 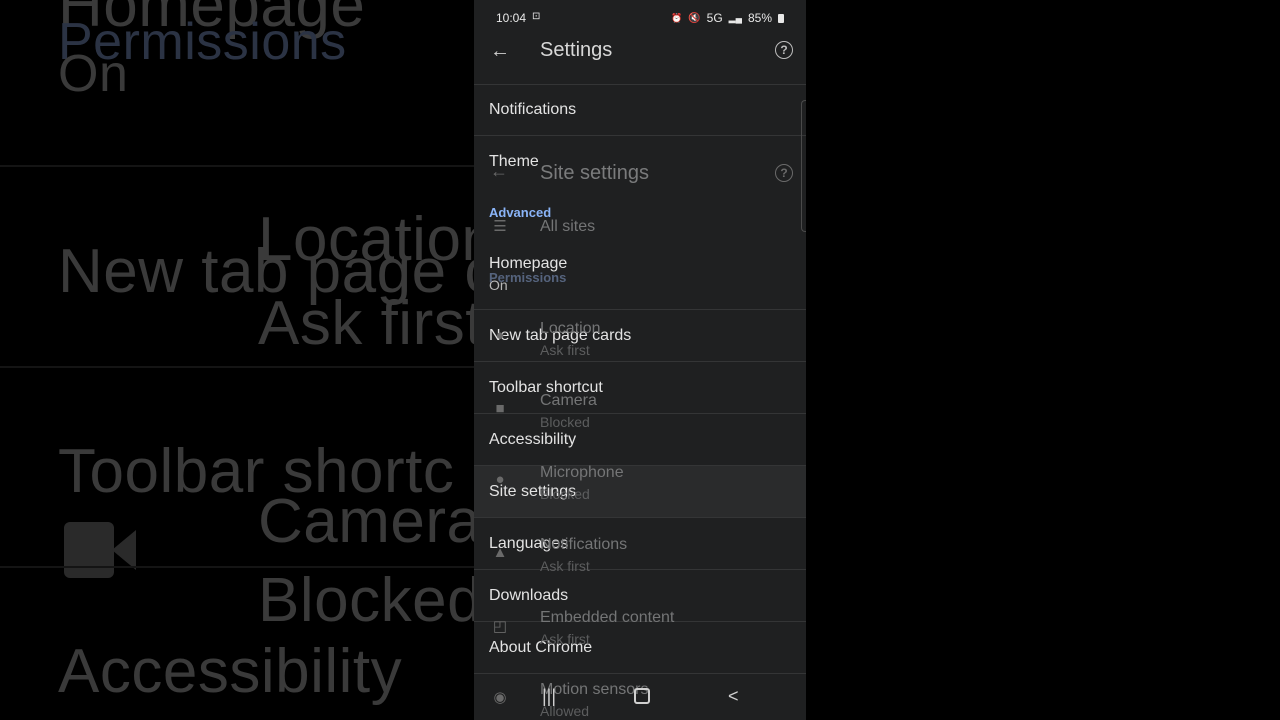 What do you see at coordinates (514, 161) in the screenshot?
I see `settings-item-label: Theme` at bounding box center [514, 161].